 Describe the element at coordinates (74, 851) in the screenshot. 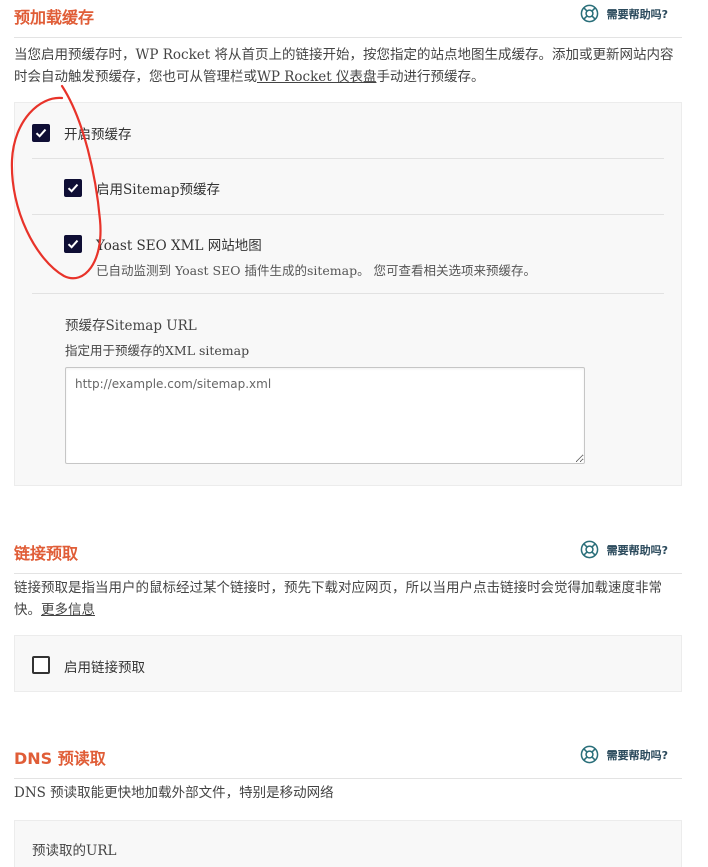

I see `dns-prefetch-url-label: 预读取的URL` at that location.